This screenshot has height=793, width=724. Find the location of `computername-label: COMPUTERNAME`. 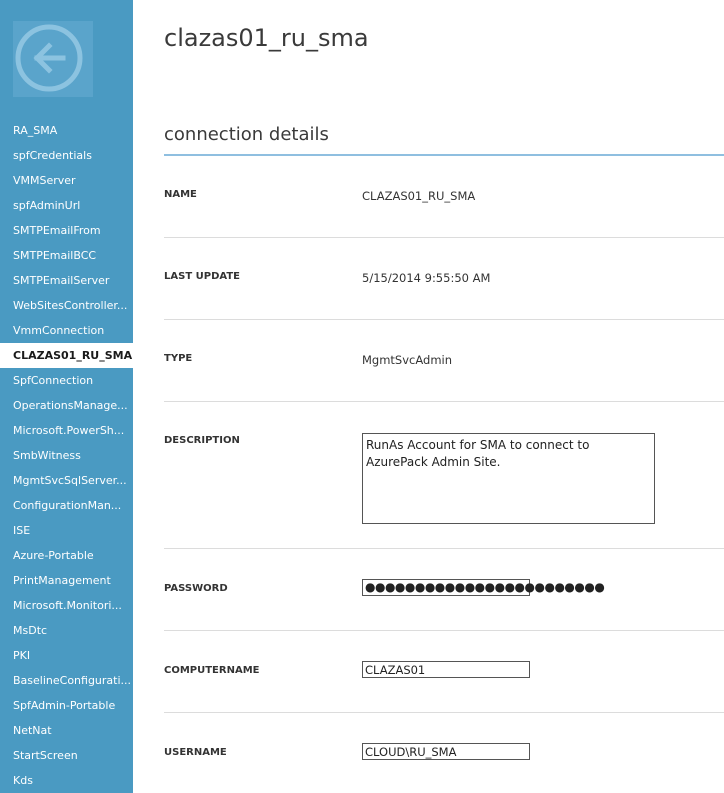

computername-label: COMPUTERNAME is located at coordinates (212, 670).